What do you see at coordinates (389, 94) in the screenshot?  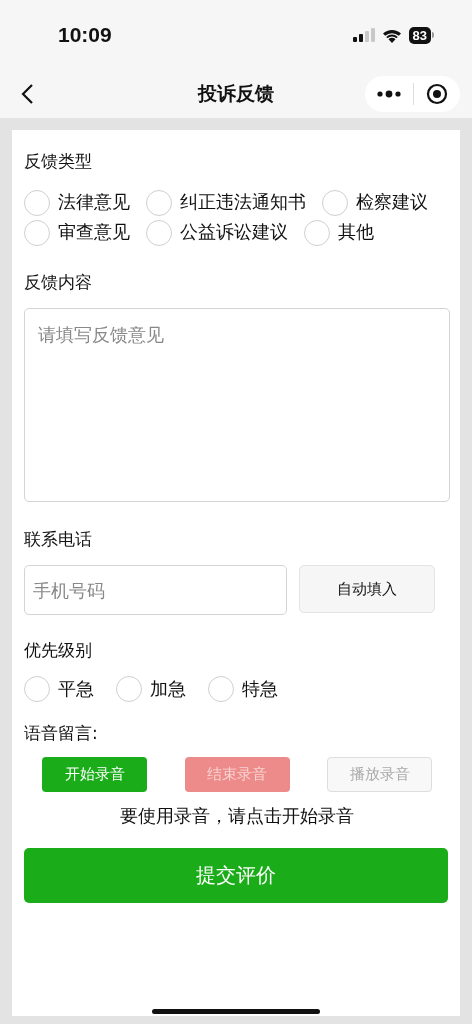 I see `more-icon` at bounding box center [389, 94].